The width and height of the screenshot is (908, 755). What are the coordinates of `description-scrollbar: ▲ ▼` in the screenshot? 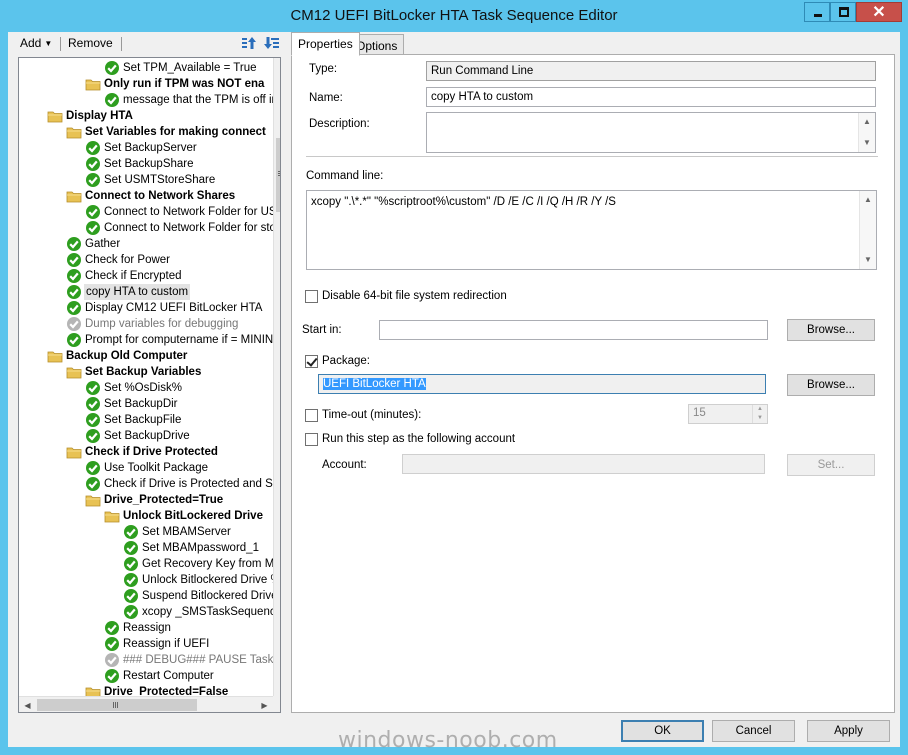 It's located at (866, 132).